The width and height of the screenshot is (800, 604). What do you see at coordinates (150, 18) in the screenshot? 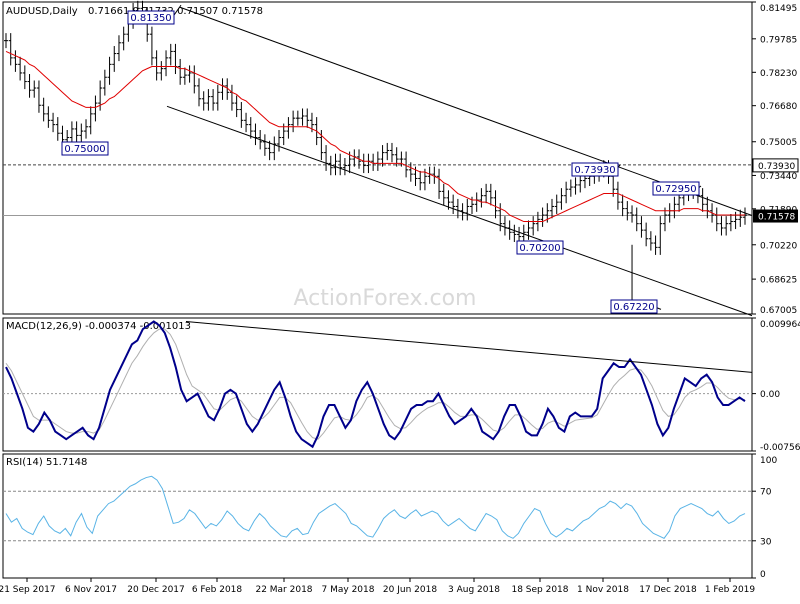
I see `annotation-label: 0.81350` at bounding box center [150, 18].